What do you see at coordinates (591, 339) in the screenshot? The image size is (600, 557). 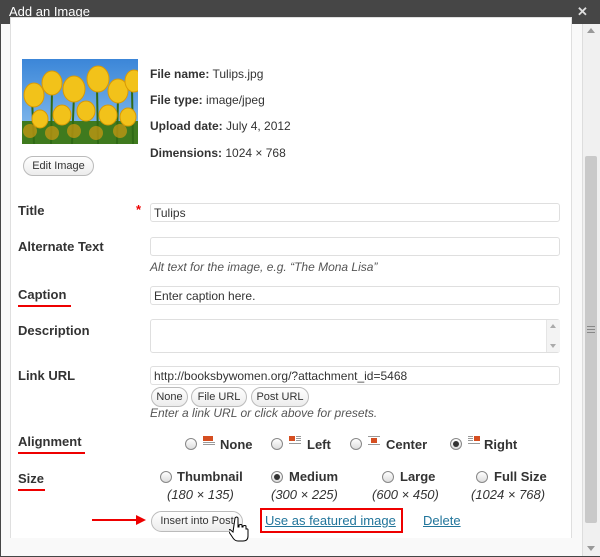 I see `scrollbar-thumb` at bounding box center [591, 339].